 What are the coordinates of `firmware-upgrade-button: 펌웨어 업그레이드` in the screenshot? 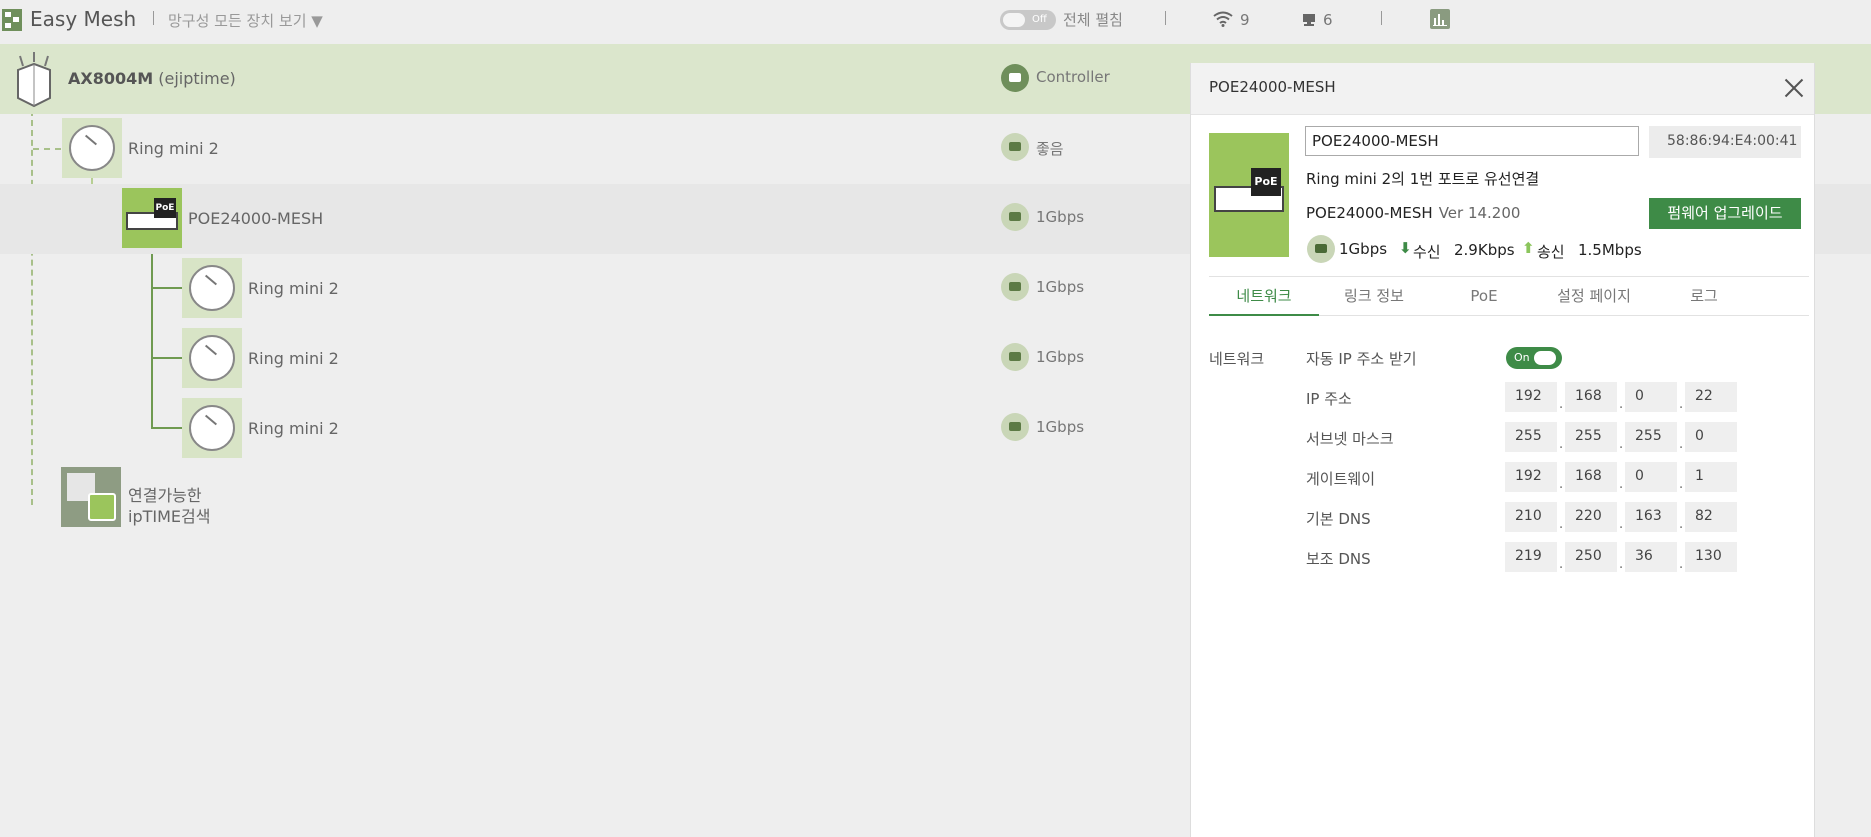 It's located at (1725, 213).